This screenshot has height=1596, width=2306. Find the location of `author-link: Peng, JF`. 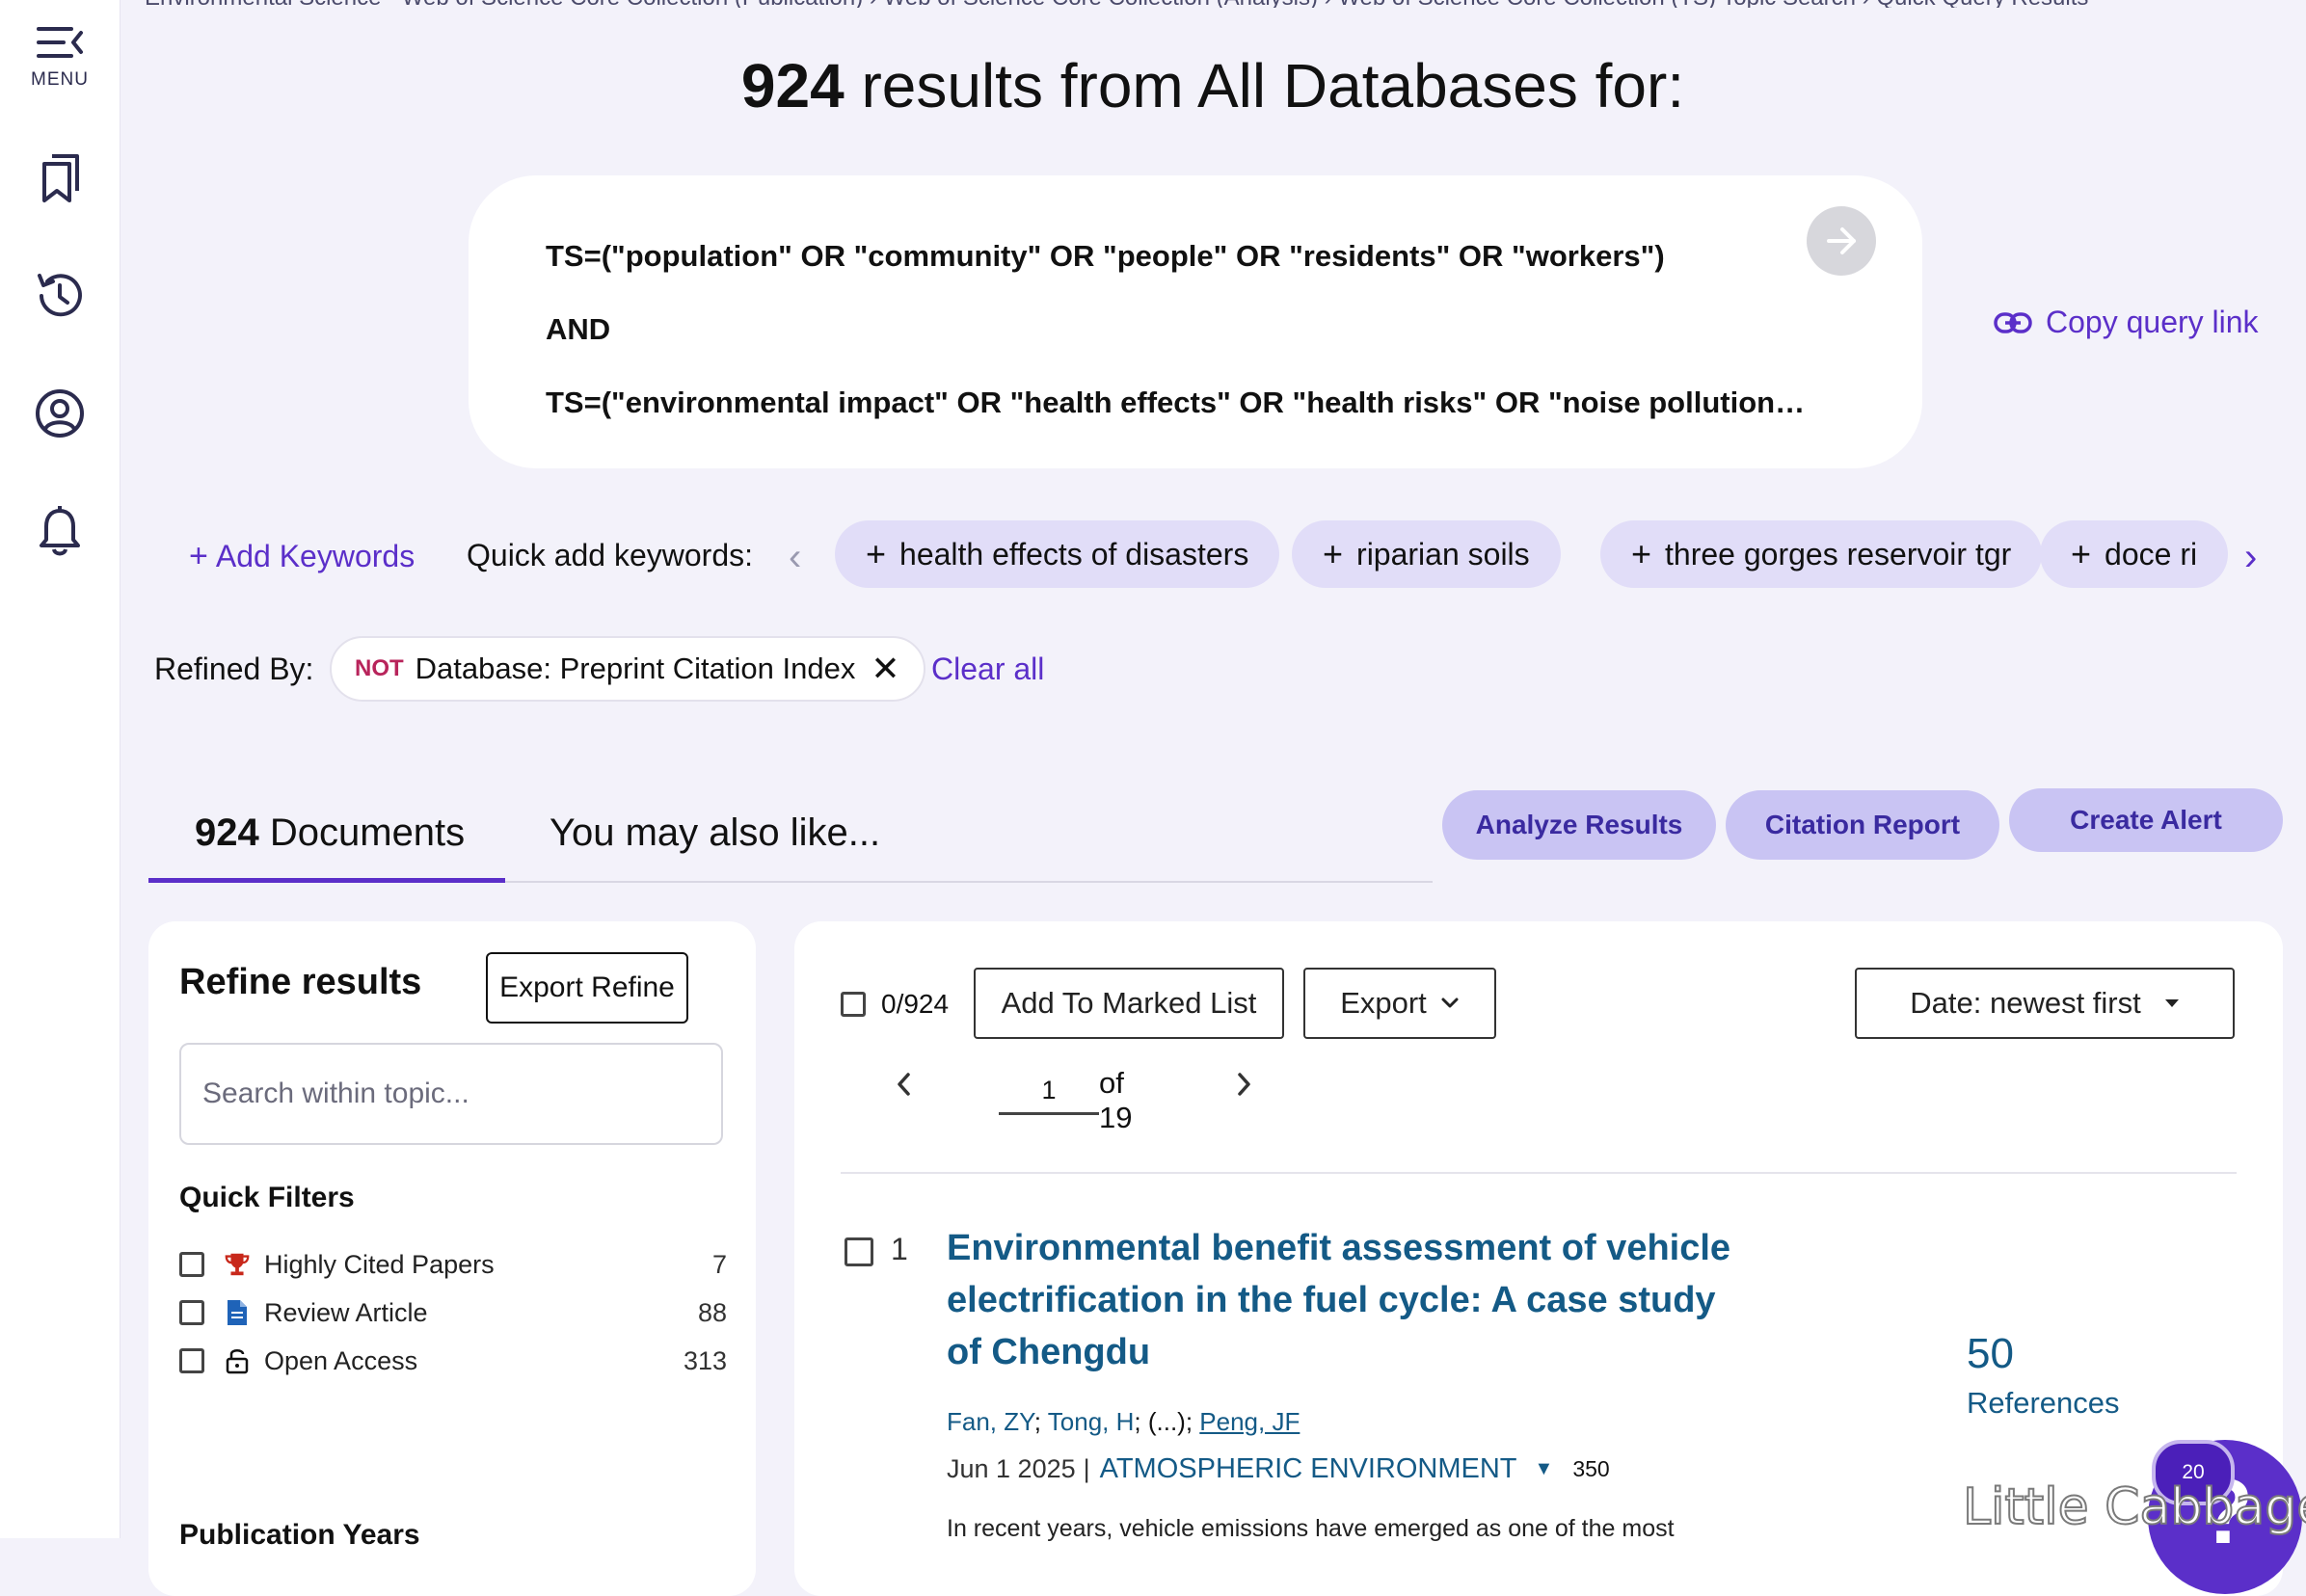

author-link: Peng, JF is located at coordinates (1249, 1421).